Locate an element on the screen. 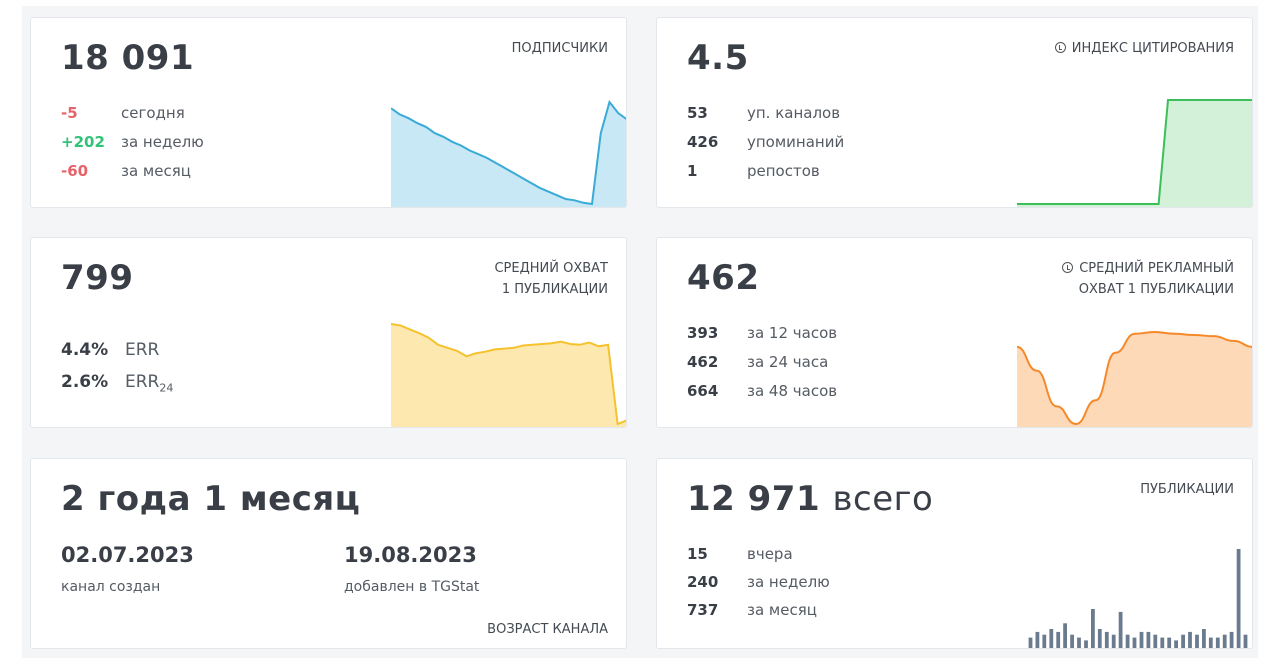 This screenshot has width=1282, height=662. err24-row: 2.6% ERR24 is located at coordinates (117, 383).